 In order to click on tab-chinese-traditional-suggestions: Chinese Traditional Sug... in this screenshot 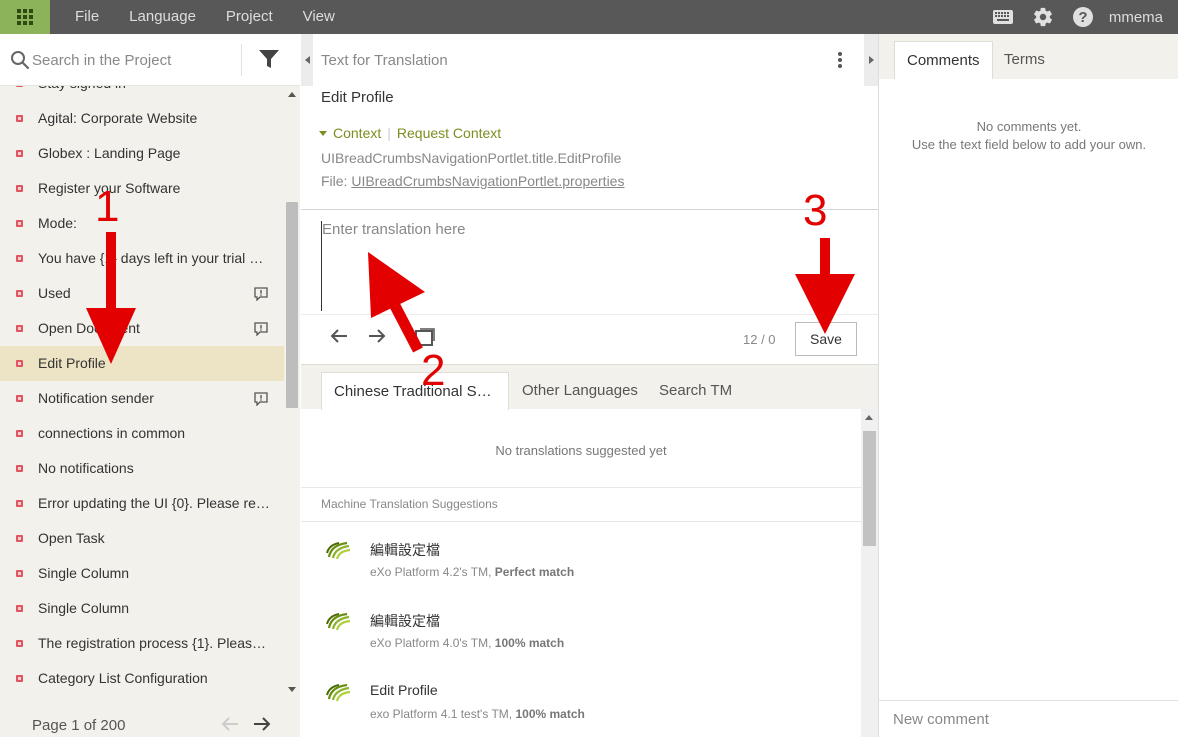, I will do `click(415, 391)`.